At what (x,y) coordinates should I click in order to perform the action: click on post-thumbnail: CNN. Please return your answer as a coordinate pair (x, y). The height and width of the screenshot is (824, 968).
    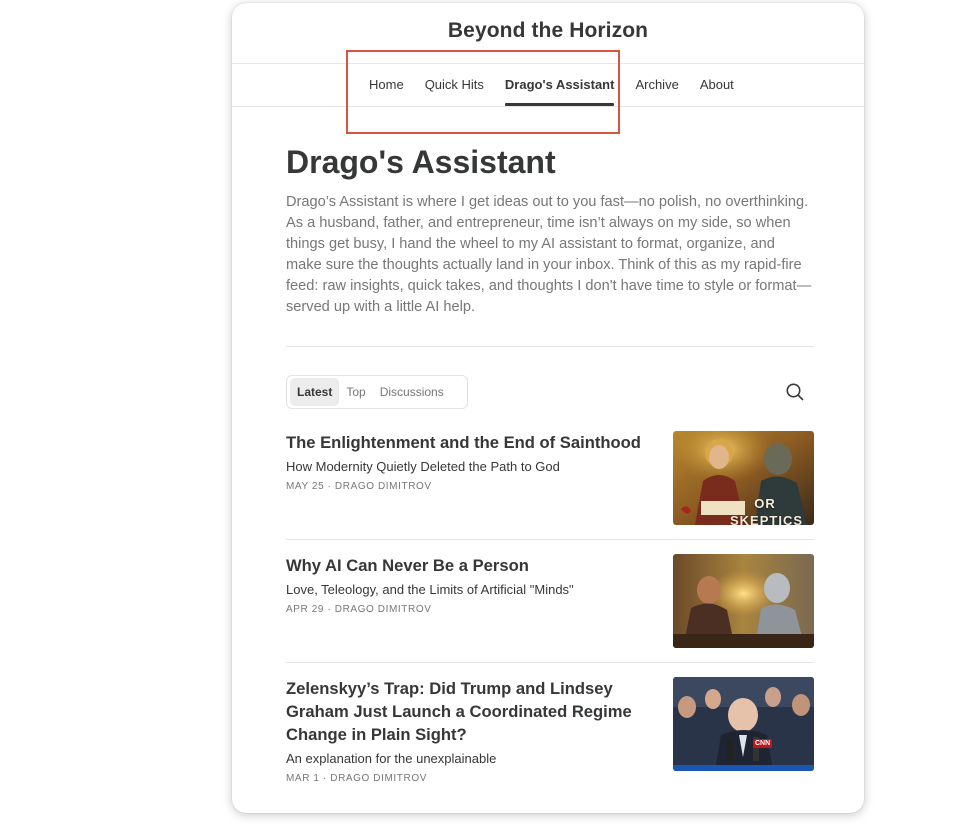
    Looking at the image, I should click on (743, 724).